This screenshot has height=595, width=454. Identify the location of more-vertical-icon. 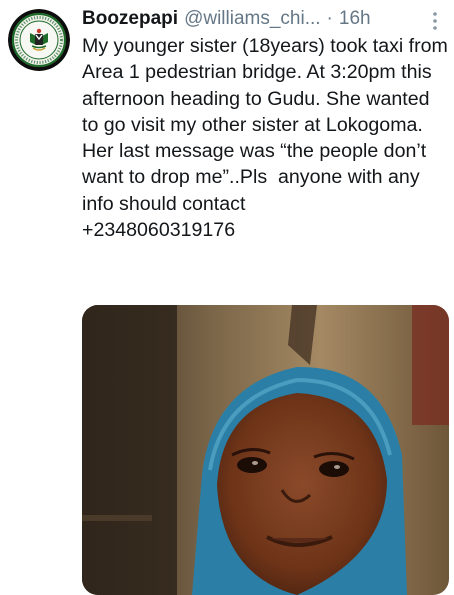
(435, 21).